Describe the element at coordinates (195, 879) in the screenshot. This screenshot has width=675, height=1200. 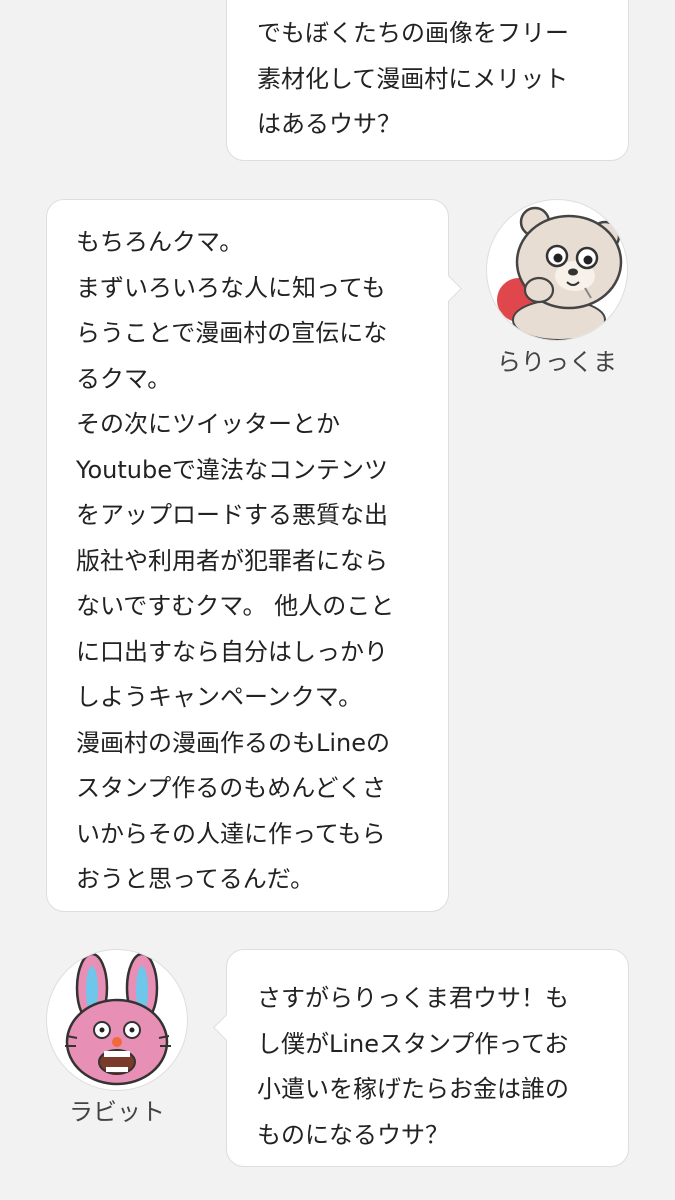
I see `message-line: おうと思ってるんだ。` at that location.